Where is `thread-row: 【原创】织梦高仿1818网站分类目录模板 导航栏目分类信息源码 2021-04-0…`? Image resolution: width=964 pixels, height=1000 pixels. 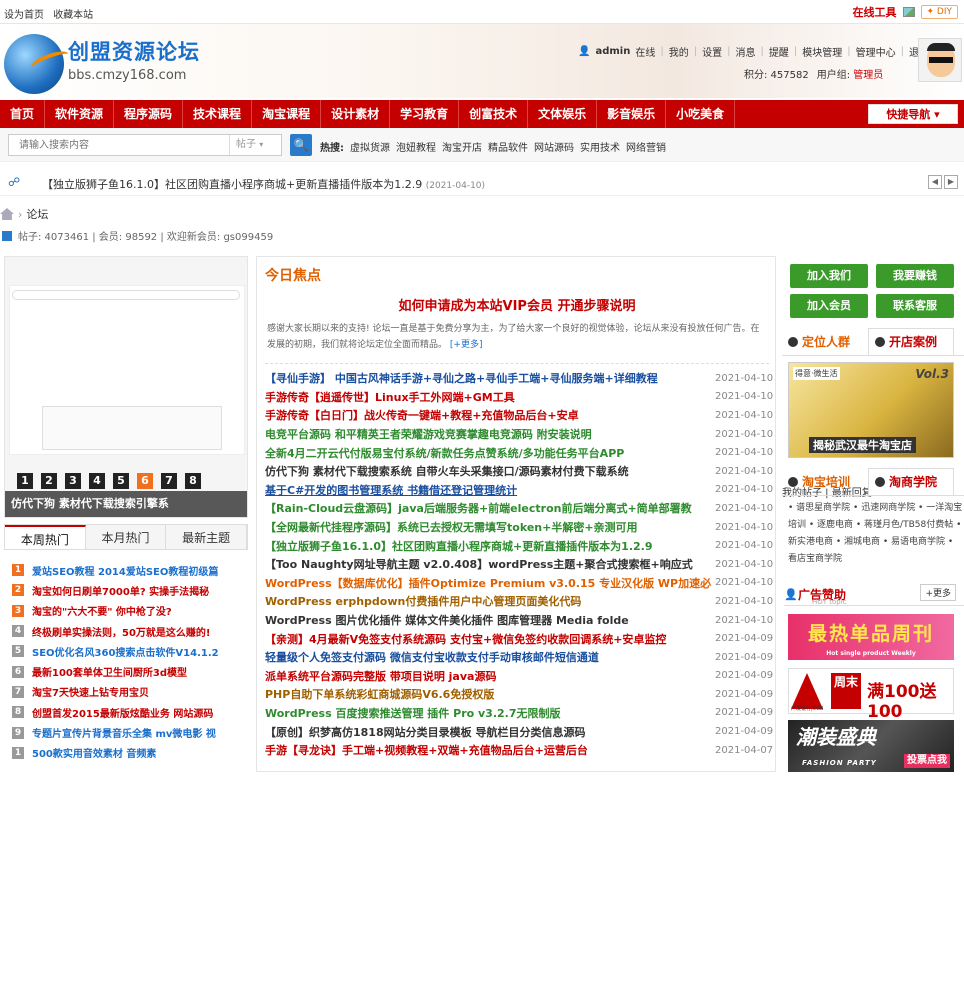 thread-row: 【原创】织梦高仿1818网站分类目录模板 导航栏目分类信息源码 2021-04-0… is located at coordinates (520, 731).